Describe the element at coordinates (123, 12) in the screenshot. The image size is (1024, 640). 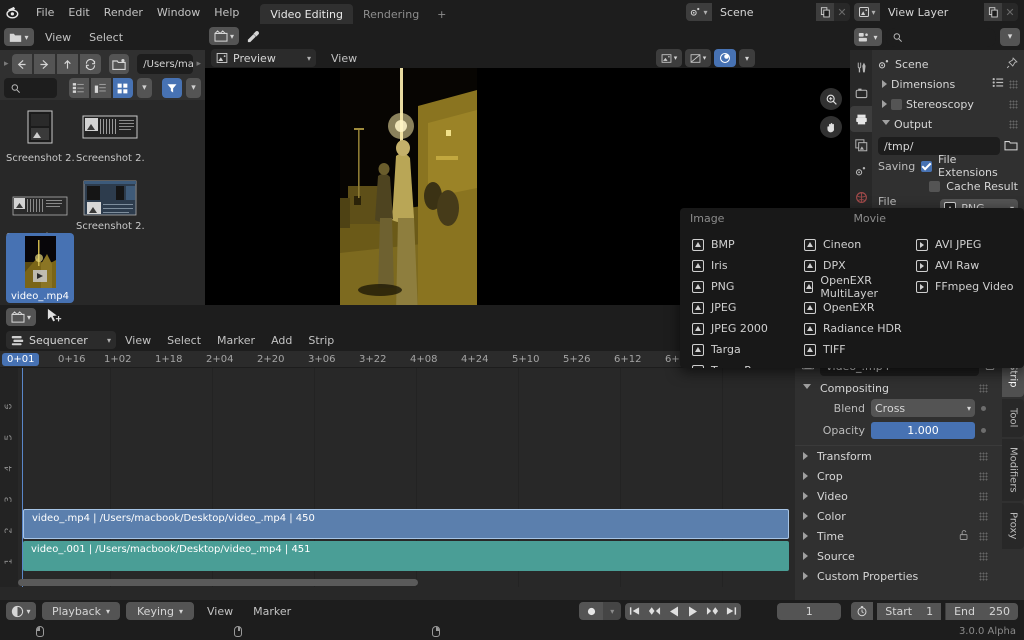
I see `menu-render: Render` at that location.